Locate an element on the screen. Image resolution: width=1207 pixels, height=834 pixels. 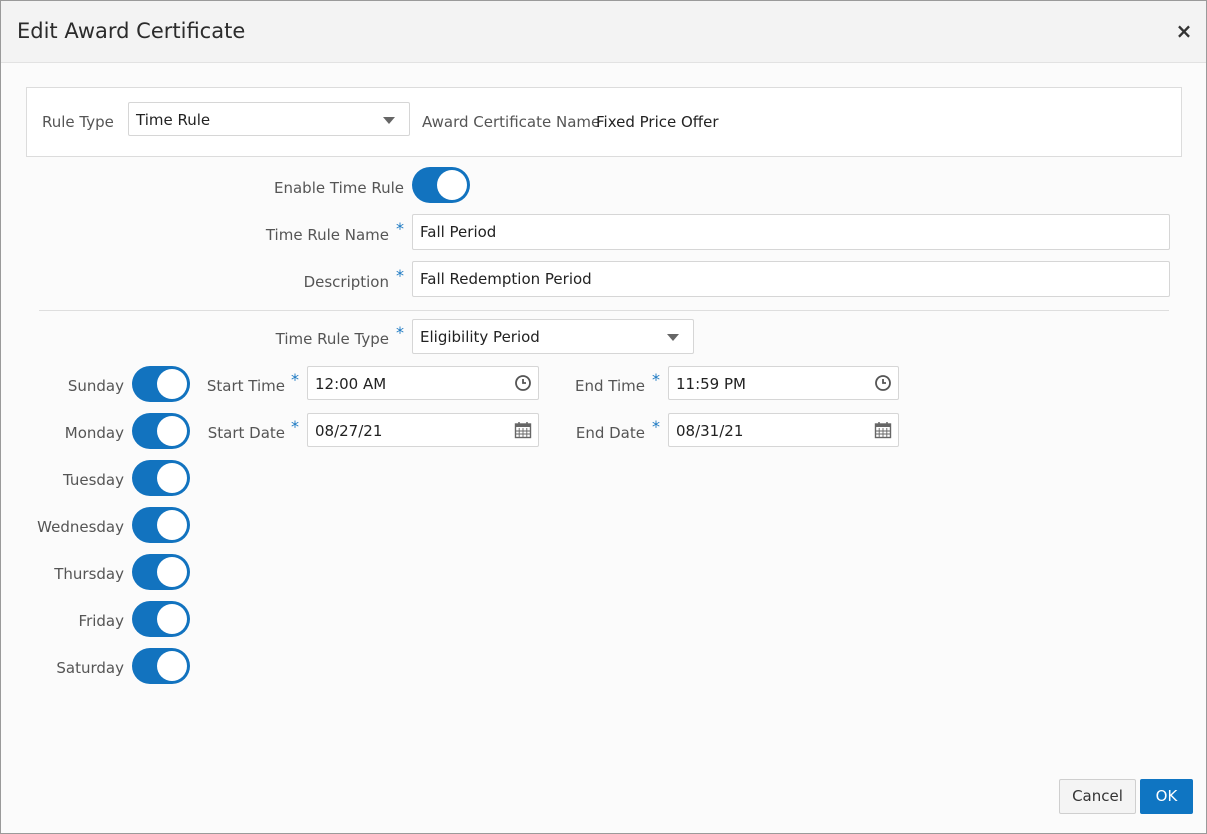
start-date-input: 08/27/21 is located at coordinates (423, 430).